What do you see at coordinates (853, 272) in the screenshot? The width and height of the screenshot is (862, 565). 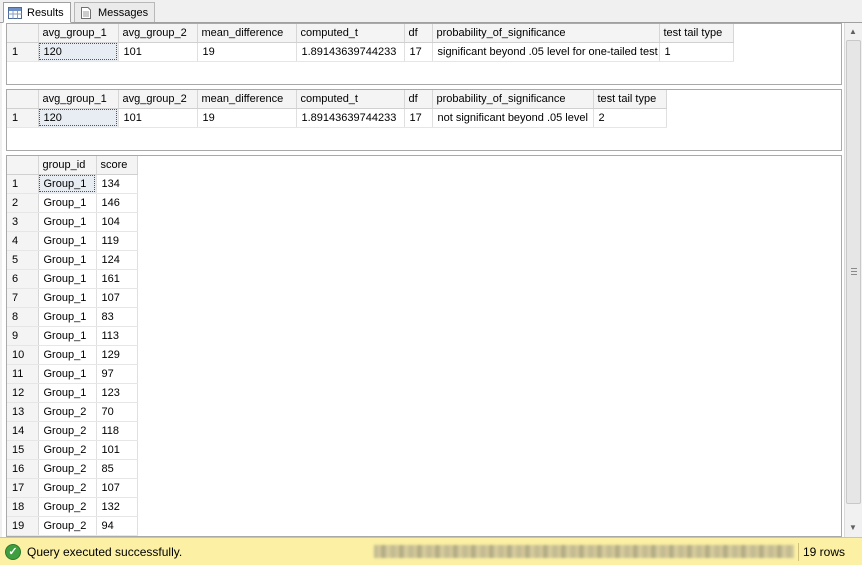 I see `scrollbar-thumb` at bounding box center [853, 272].